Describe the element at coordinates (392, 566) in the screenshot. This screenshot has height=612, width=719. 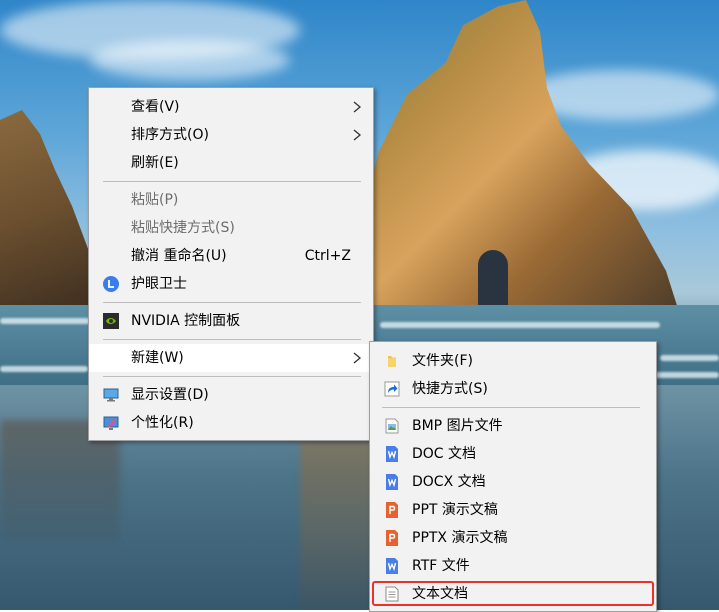
I see `rtf-icon` at that location.